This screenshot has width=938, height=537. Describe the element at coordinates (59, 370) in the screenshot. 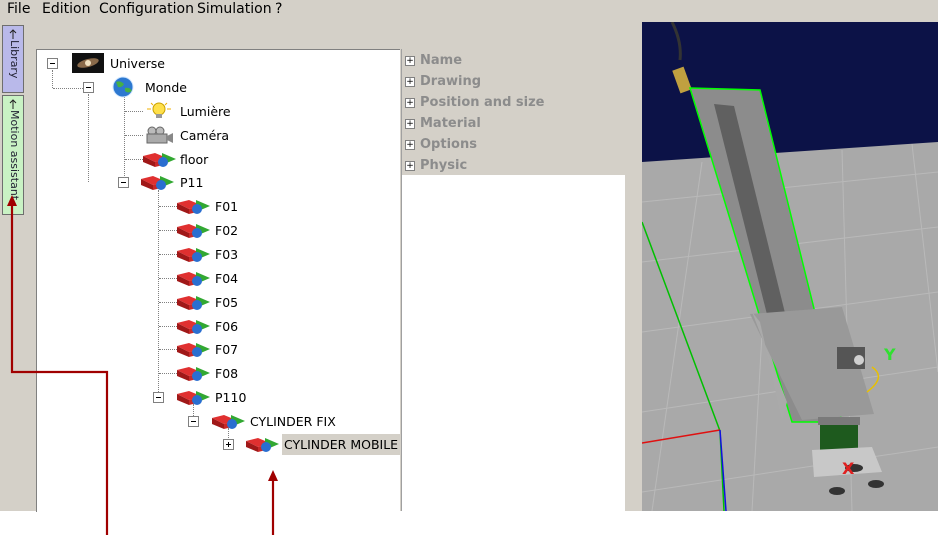

I see `arrow-to-motion-assistant` at that location.